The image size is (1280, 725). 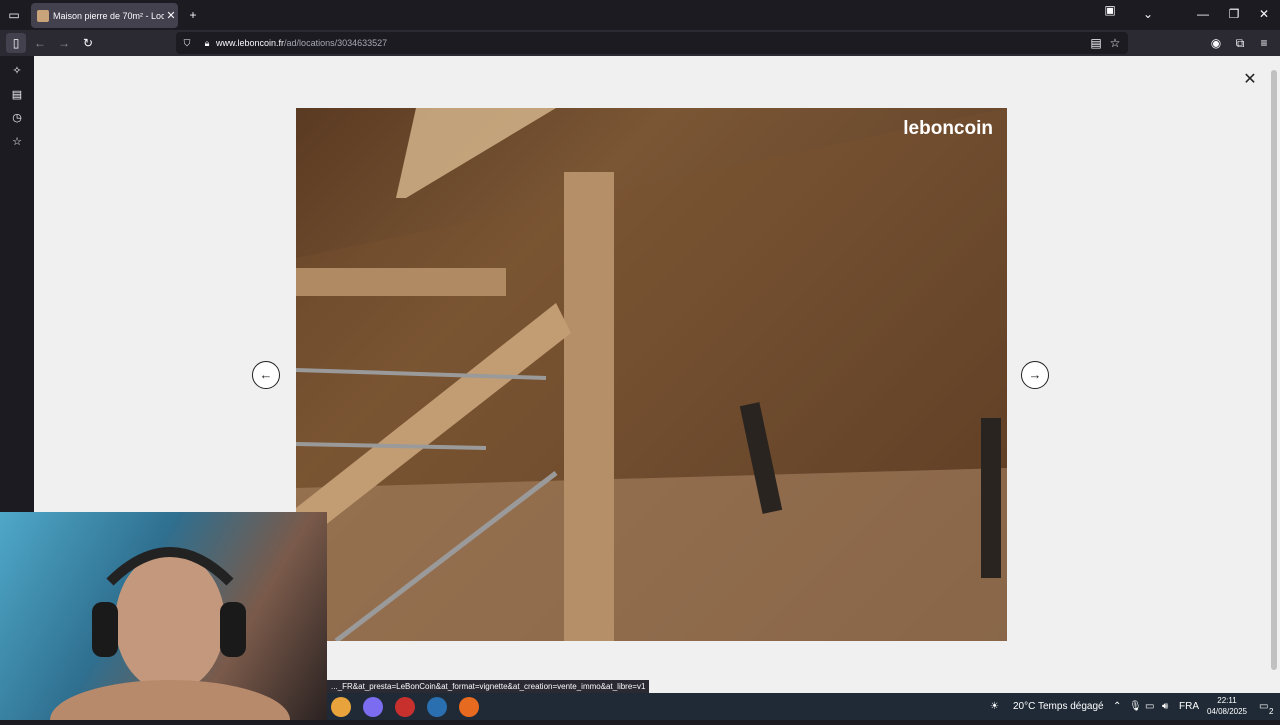 What do you see at coordinates (948, 128) in the screenshot?
I see `leboncoin-logo: leboncoin` at bounding box center [948, 128].